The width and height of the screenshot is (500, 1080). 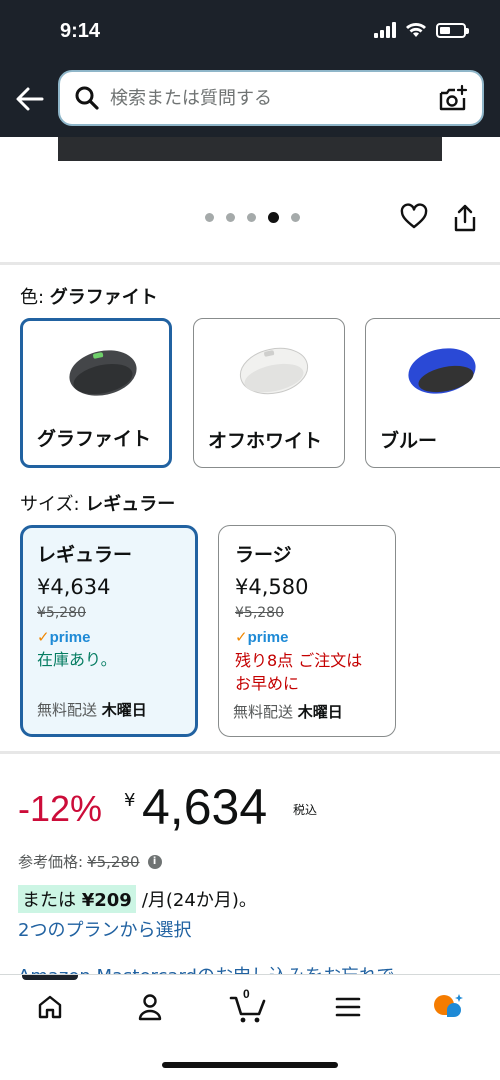 What do you see at coordinates (465, 218) in the screenshot?
I see `share-button` at bounding box center [465, 218].